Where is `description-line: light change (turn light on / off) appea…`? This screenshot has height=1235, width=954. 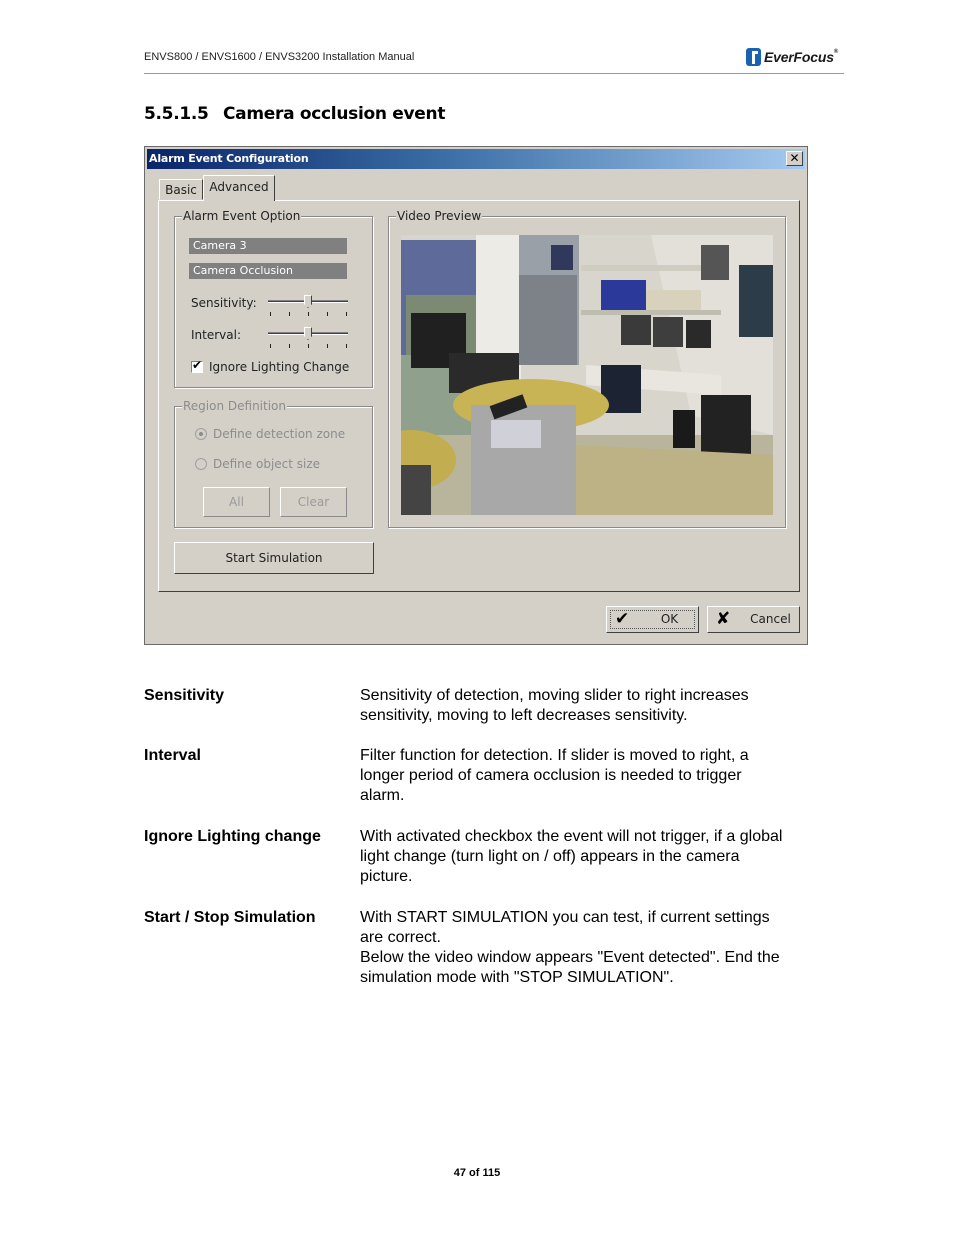 description-line: light change (turn light on / off) appea… is located at coordinates (550, 856).